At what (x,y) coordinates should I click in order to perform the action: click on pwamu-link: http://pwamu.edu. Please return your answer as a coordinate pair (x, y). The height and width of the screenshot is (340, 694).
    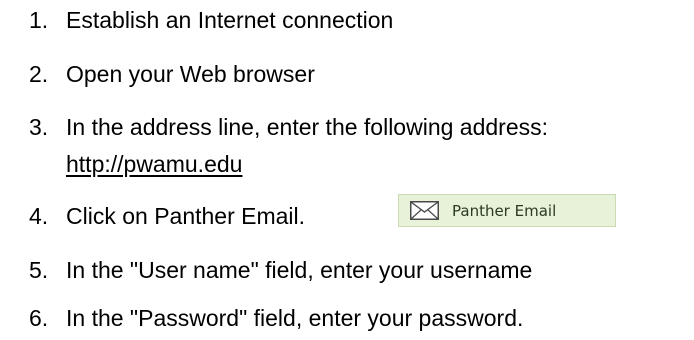
    Looking at the image, I should click on (154, 164).